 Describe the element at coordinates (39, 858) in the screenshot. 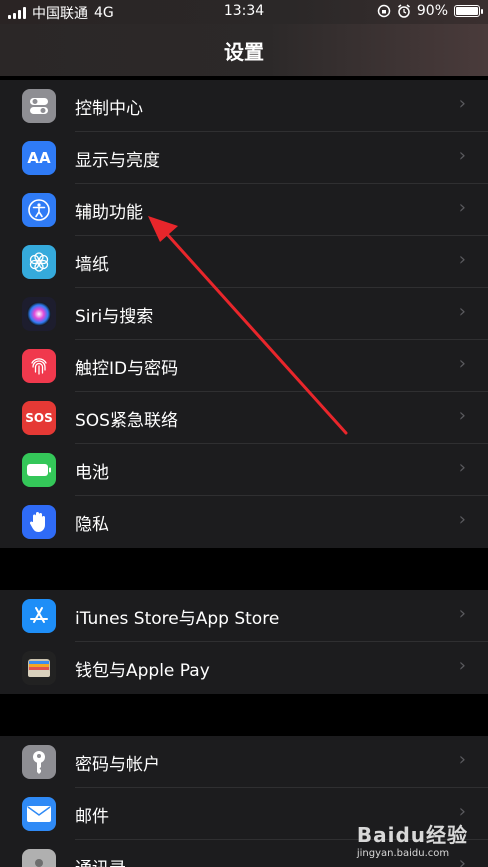

I see `contacts-icon` at that location.